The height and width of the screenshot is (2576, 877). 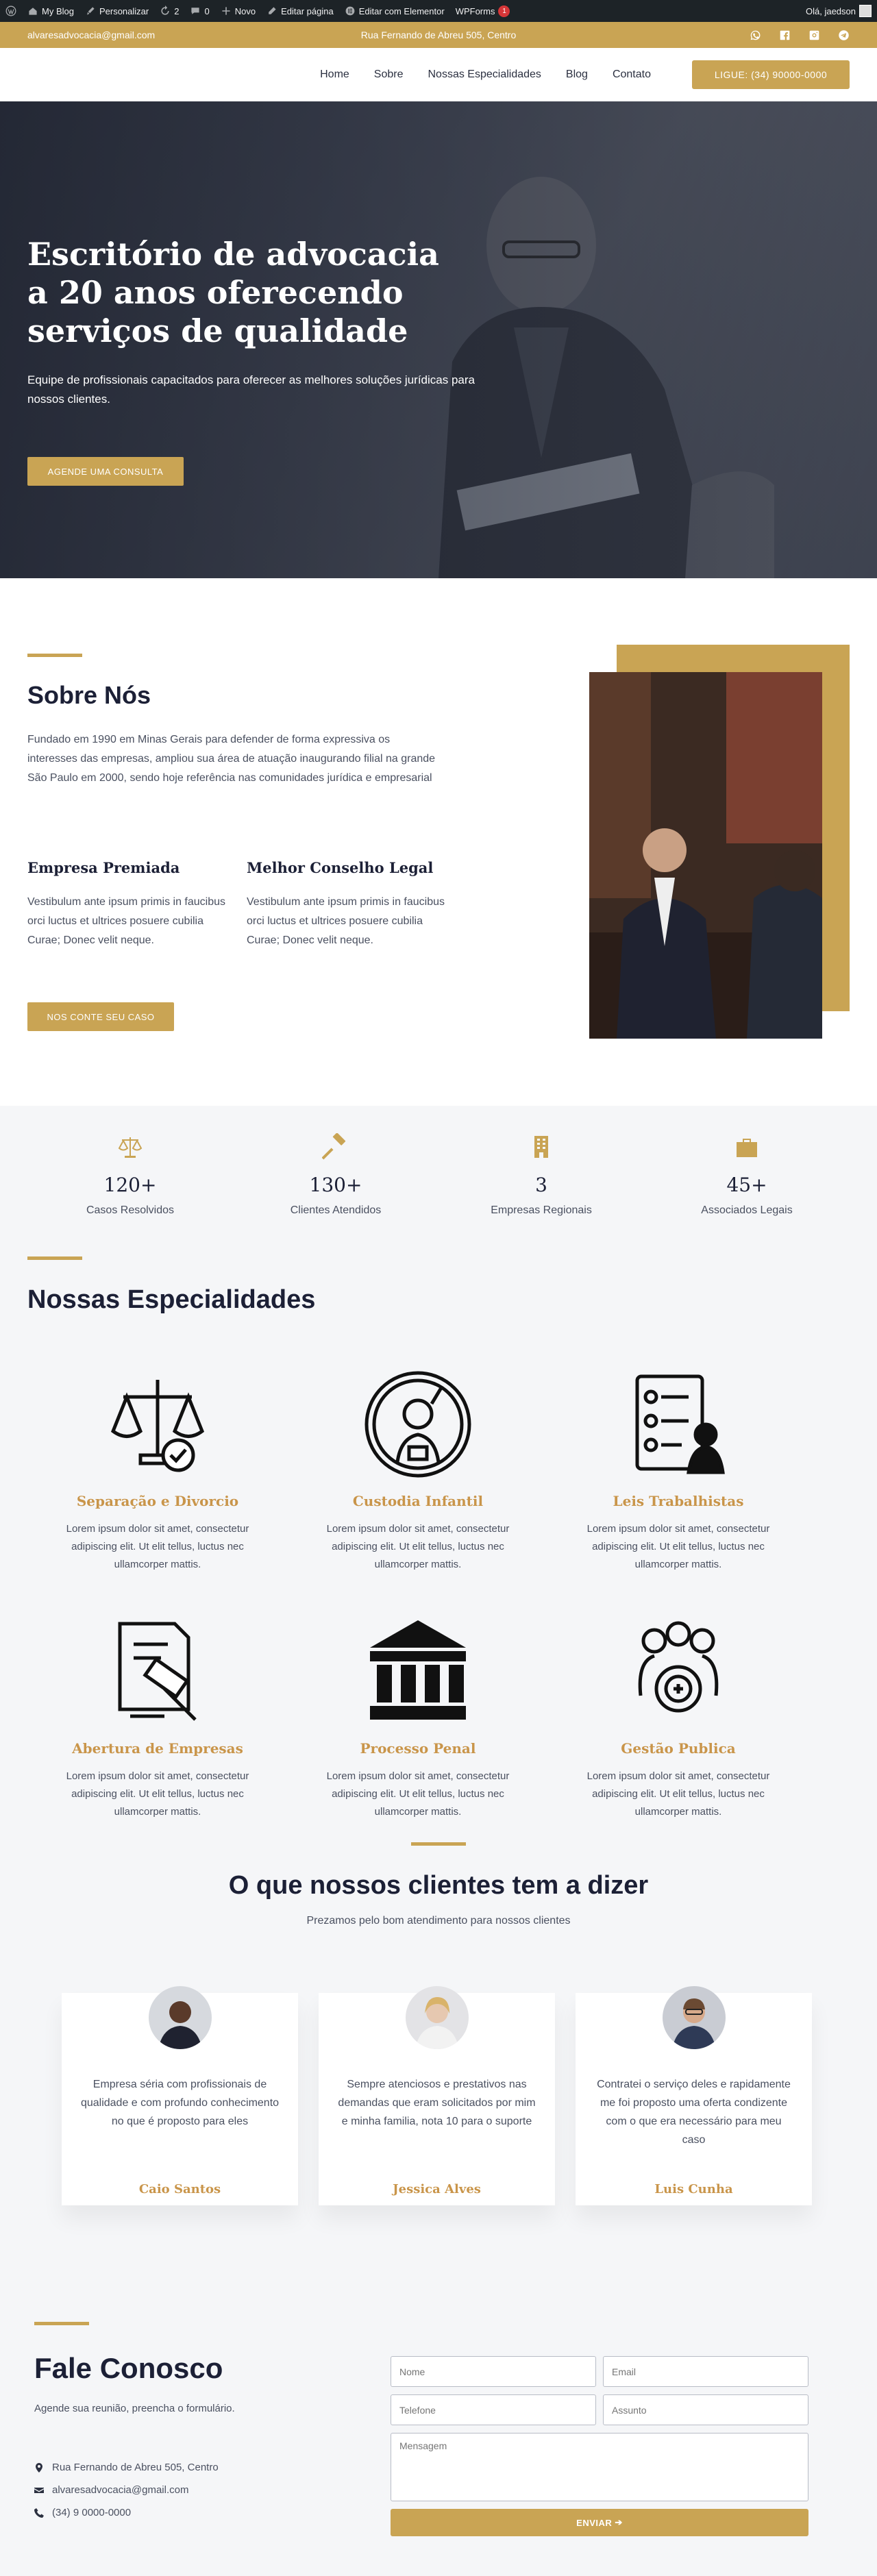 I want to click on send-button: ENVIAR ➔, so click(x=599, y=2522).